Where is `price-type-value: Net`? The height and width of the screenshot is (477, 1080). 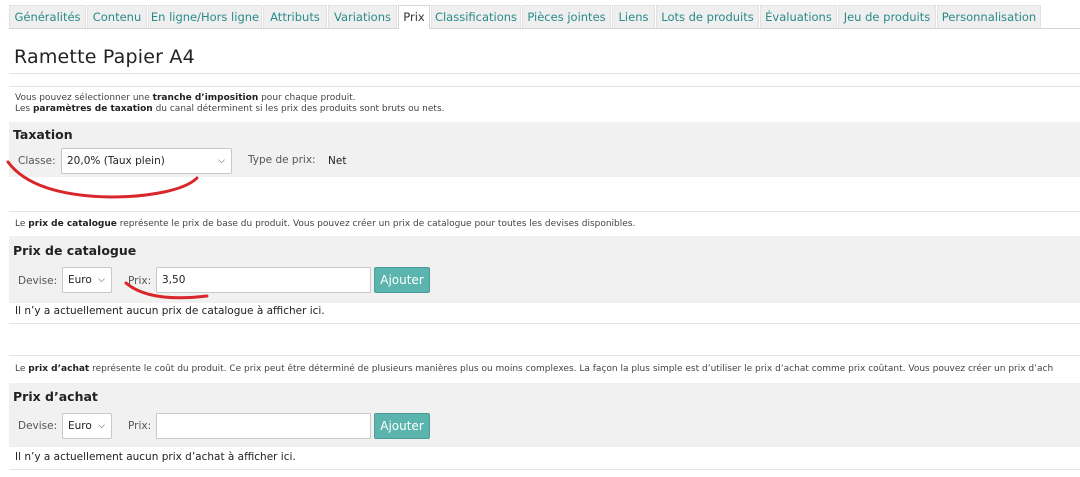
price-type-value: Net is located at coordinates (337, 161).